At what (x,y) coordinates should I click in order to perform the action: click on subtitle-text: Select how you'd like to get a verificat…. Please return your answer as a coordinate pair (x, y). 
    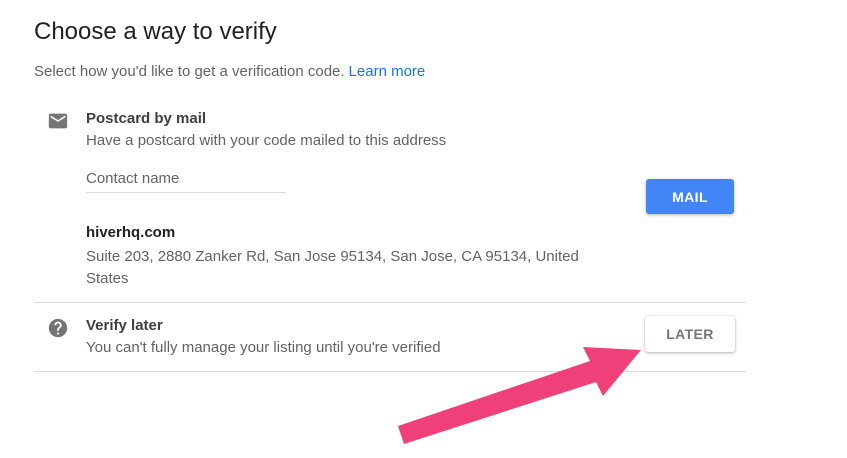
    Looking at the image, I should click on (189, 71).